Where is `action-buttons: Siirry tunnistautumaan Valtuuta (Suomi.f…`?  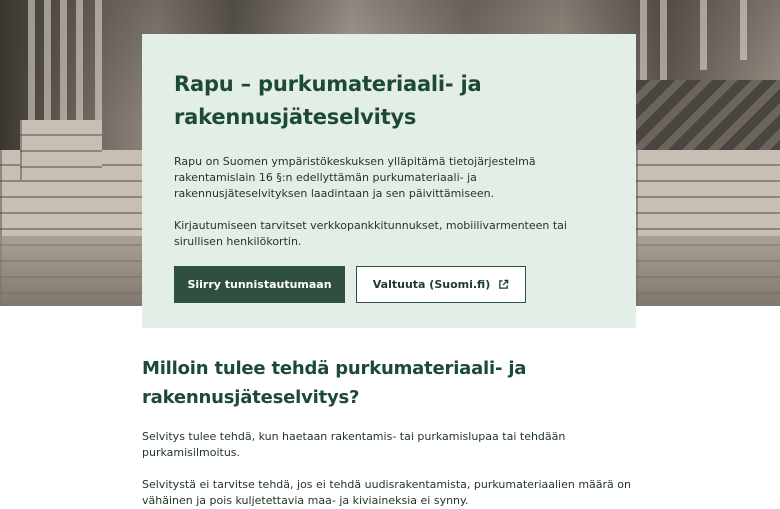
action-buttons: Siirry tunnistautumaan Valtuuta (Suomi.f… is located at coordinates (389, 284).